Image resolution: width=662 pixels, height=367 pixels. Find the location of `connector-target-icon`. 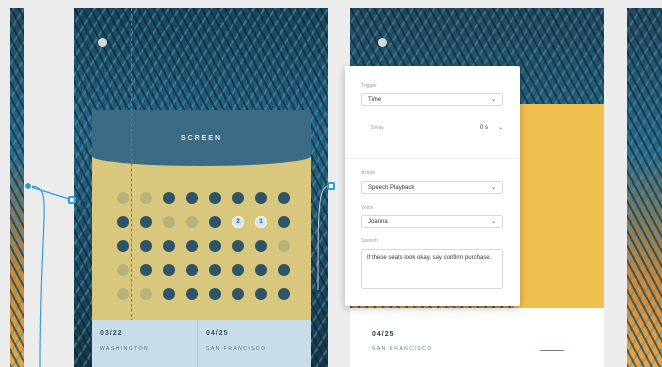

connector-target-icon is located at coordinates (331, 186).